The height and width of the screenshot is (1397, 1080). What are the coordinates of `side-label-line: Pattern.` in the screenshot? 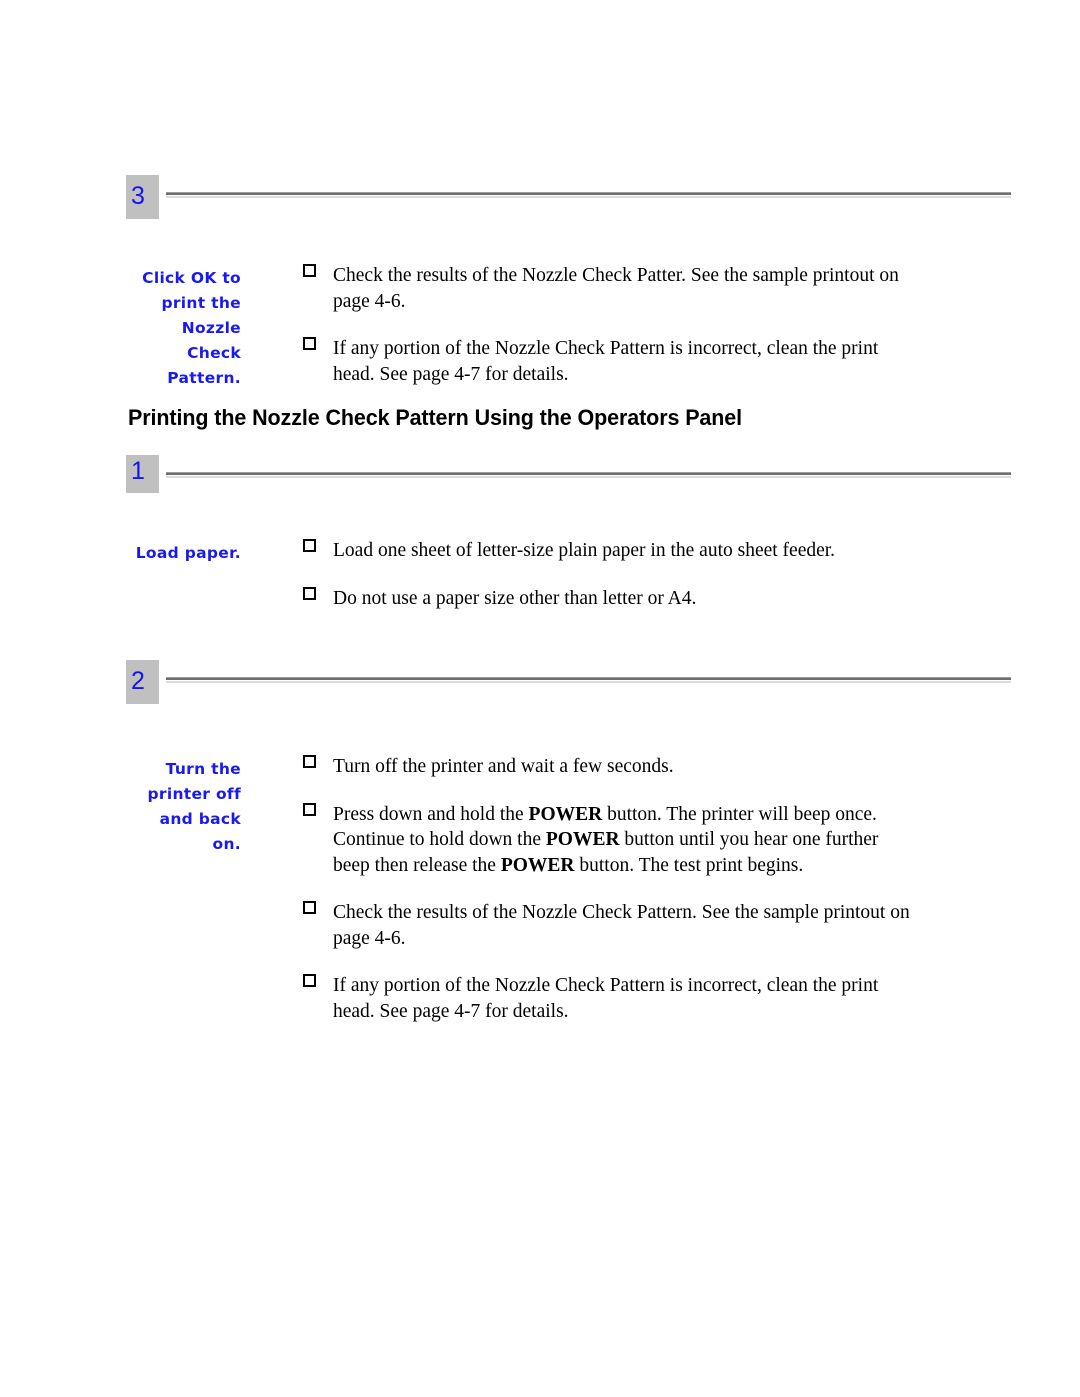 It's located at (204, 378).